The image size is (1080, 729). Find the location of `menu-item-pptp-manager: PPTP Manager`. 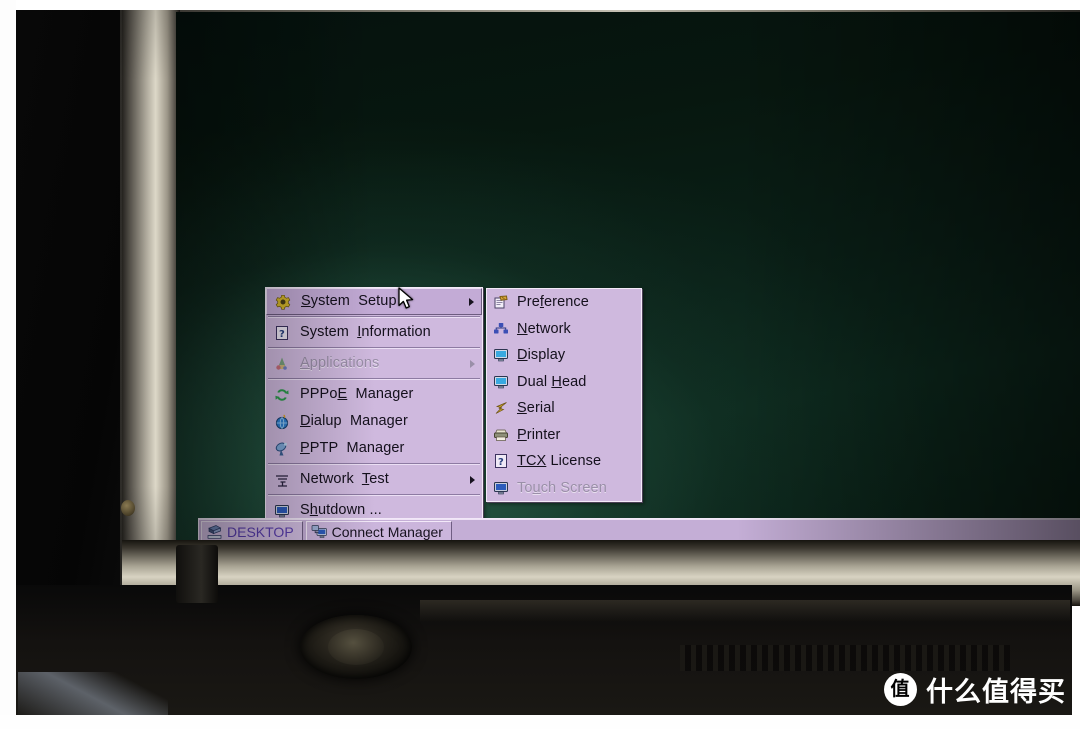

menu-item-pptp-manager: PPTP Manager is located at coordinates (374, 448).